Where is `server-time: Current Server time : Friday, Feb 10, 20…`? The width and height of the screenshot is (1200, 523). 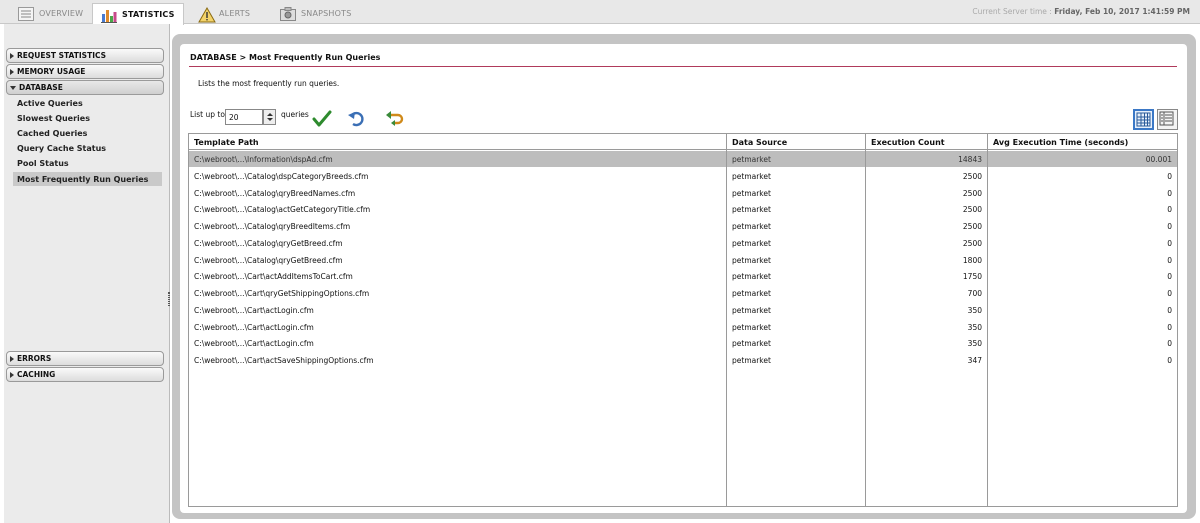
server-time: Current Server time : Friday, Feb 10, 20… is located at coordinates (1081, 11).